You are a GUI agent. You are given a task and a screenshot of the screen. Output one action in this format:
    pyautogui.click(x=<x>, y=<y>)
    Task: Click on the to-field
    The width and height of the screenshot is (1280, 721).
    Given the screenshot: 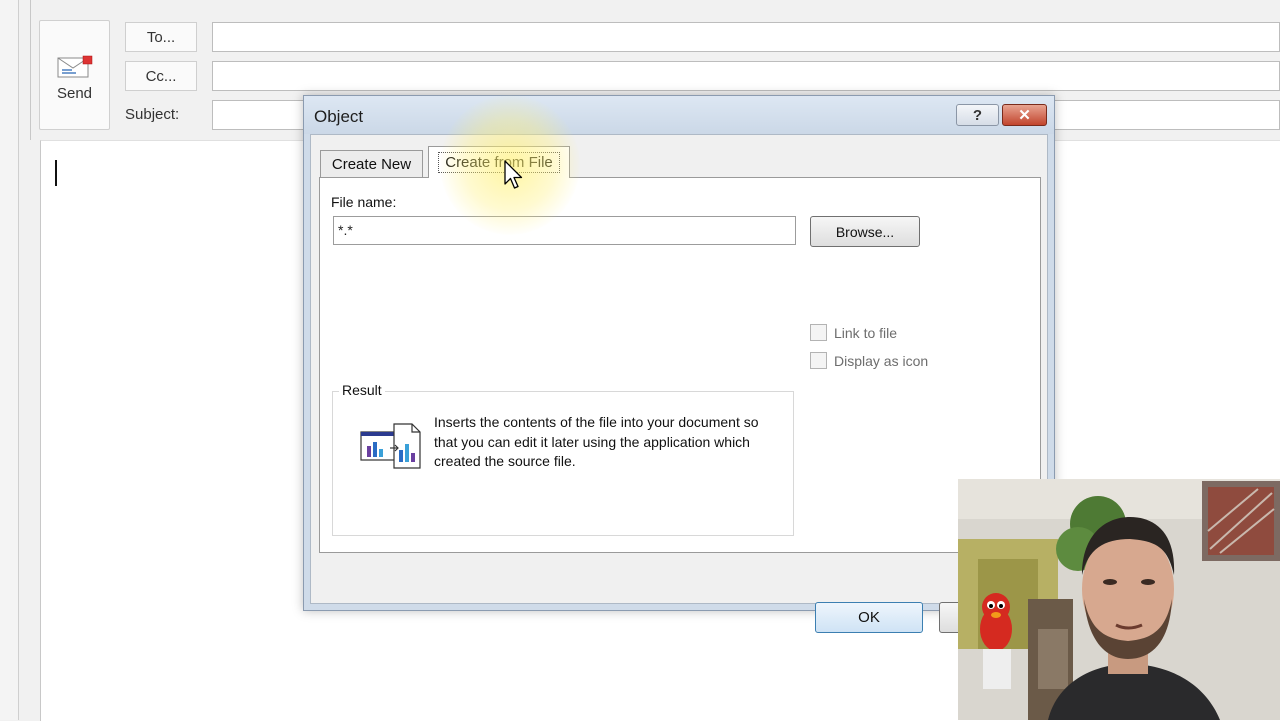 What is the action you would take?
    pyautogui.click(x=746, y=37)
    